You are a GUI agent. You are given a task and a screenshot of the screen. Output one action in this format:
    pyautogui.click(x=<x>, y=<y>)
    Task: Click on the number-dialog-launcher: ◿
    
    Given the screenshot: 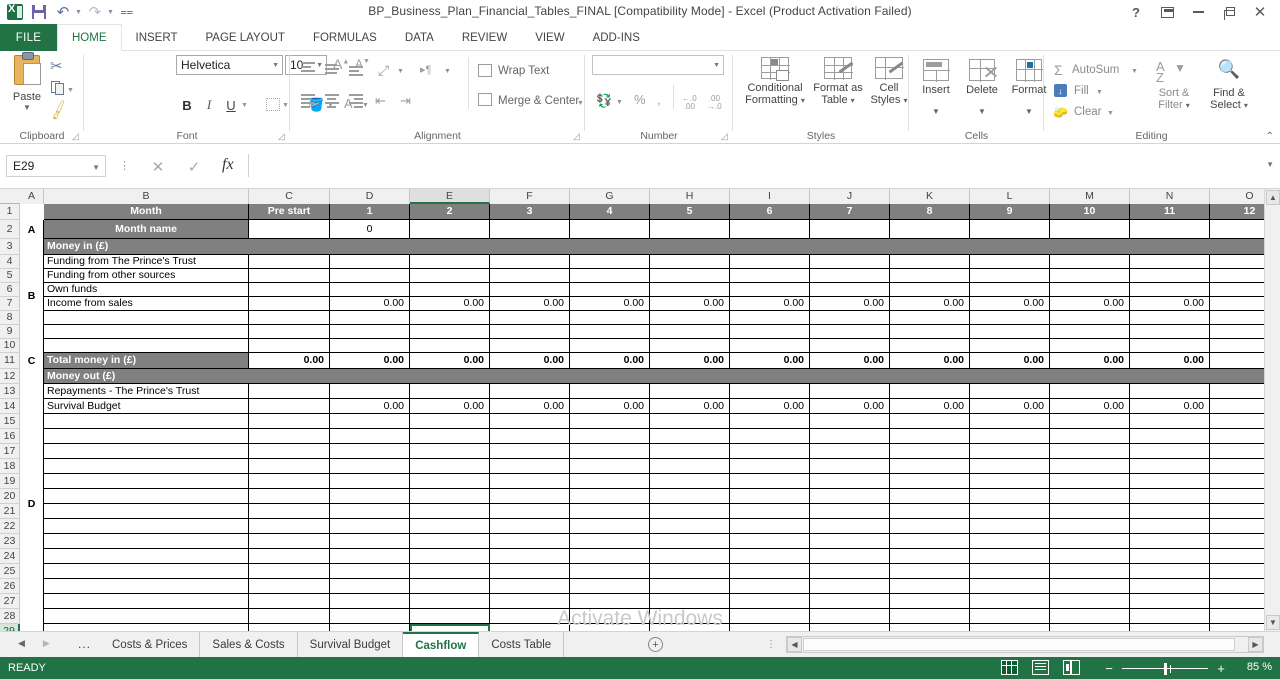 What is the action you would take?
    pyautogui.click(x=725, y=136)
    